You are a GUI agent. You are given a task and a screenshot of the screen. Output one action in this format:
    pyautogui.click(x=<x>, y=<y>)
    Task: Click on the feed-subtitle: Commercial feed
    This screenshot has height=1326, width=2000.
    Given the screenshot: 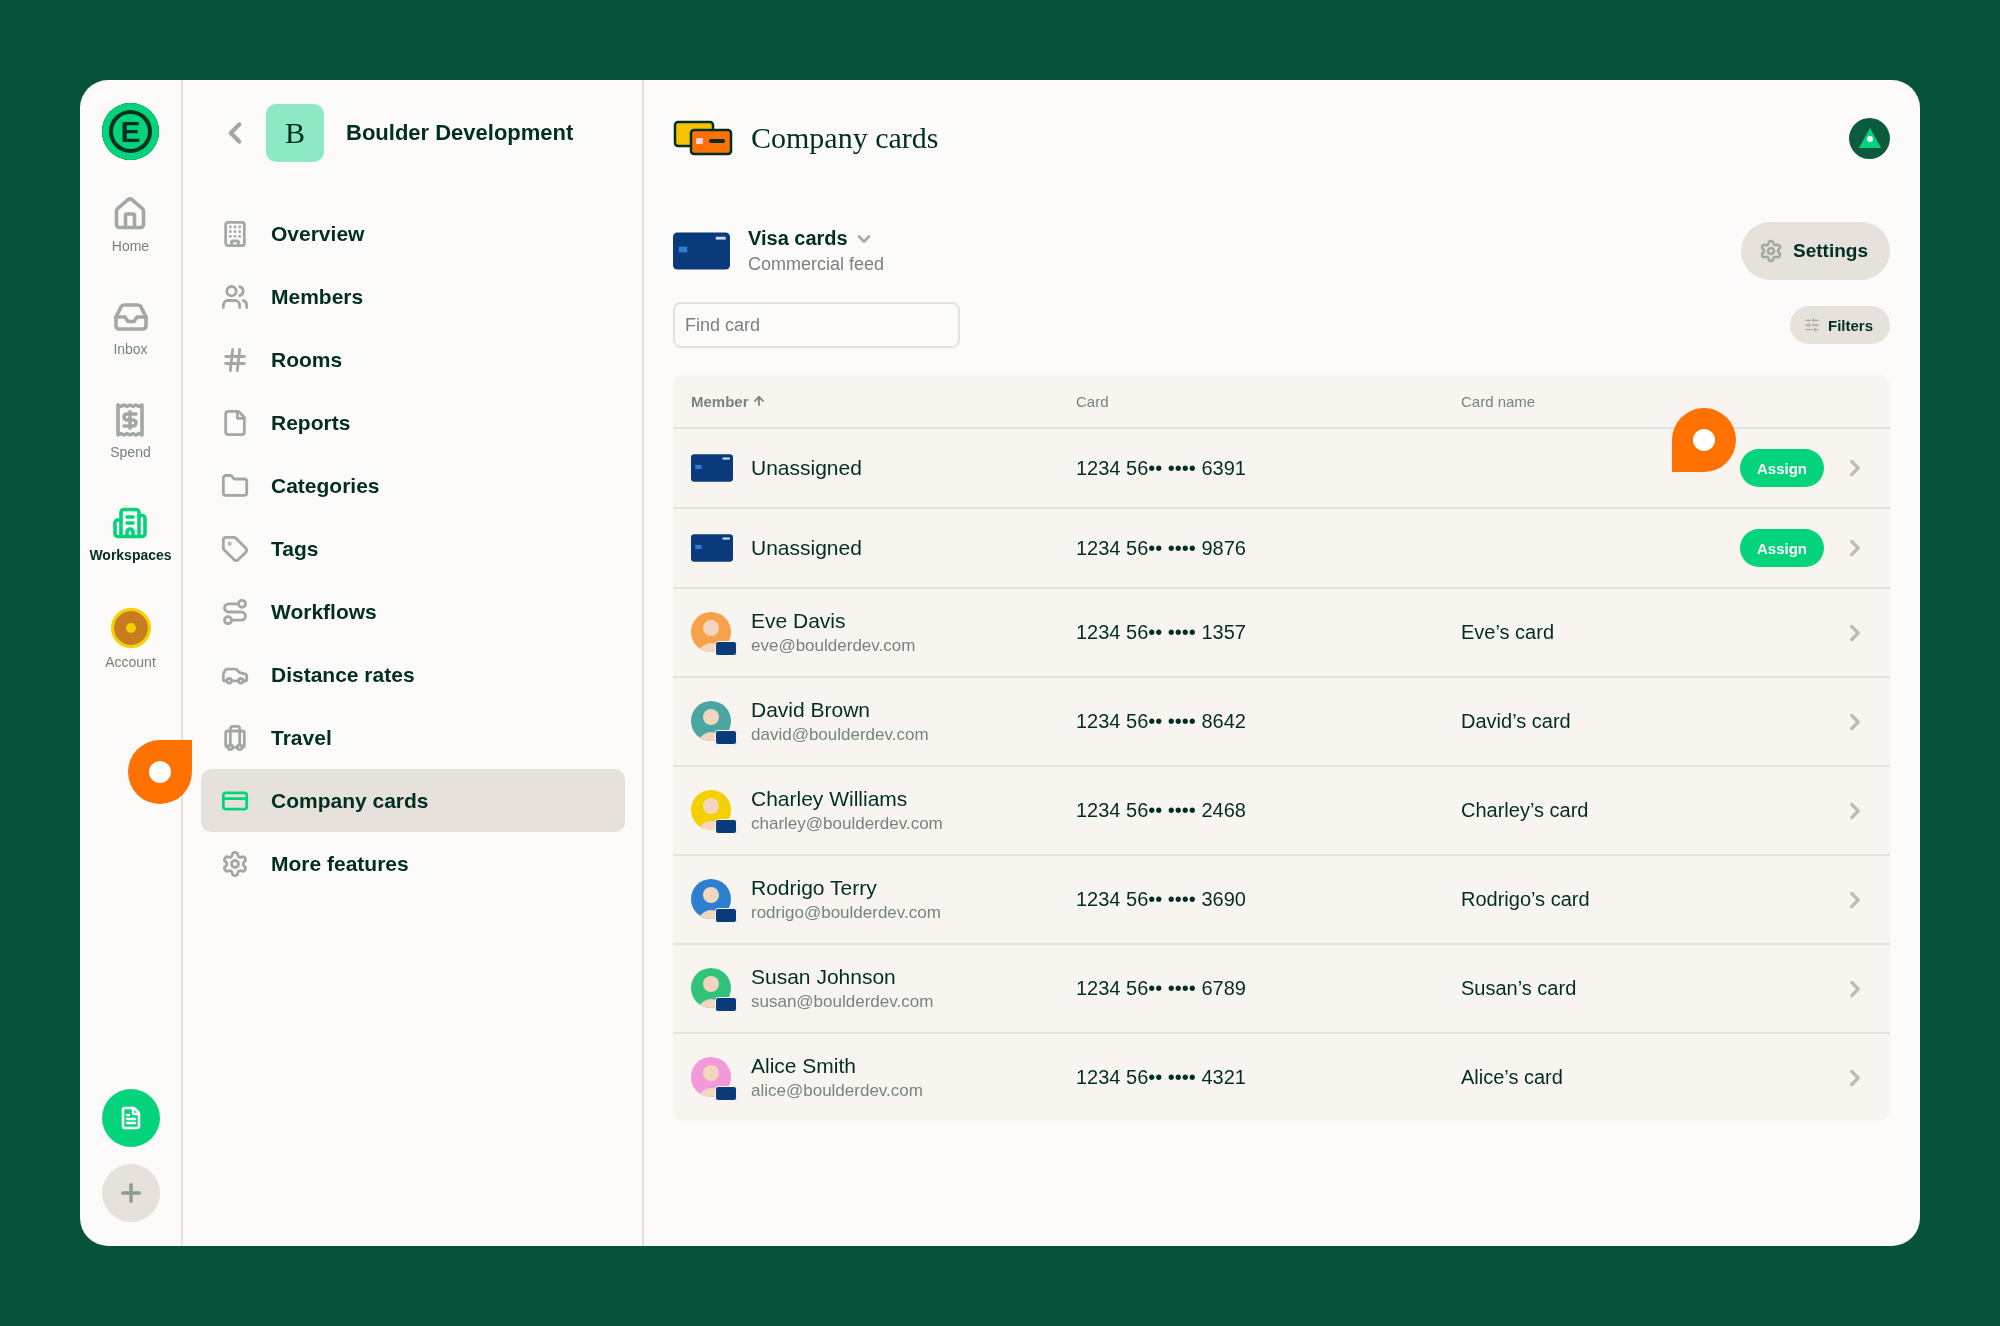 What is the action you would take?
    pyautogui.click(x=816, y=264)
    